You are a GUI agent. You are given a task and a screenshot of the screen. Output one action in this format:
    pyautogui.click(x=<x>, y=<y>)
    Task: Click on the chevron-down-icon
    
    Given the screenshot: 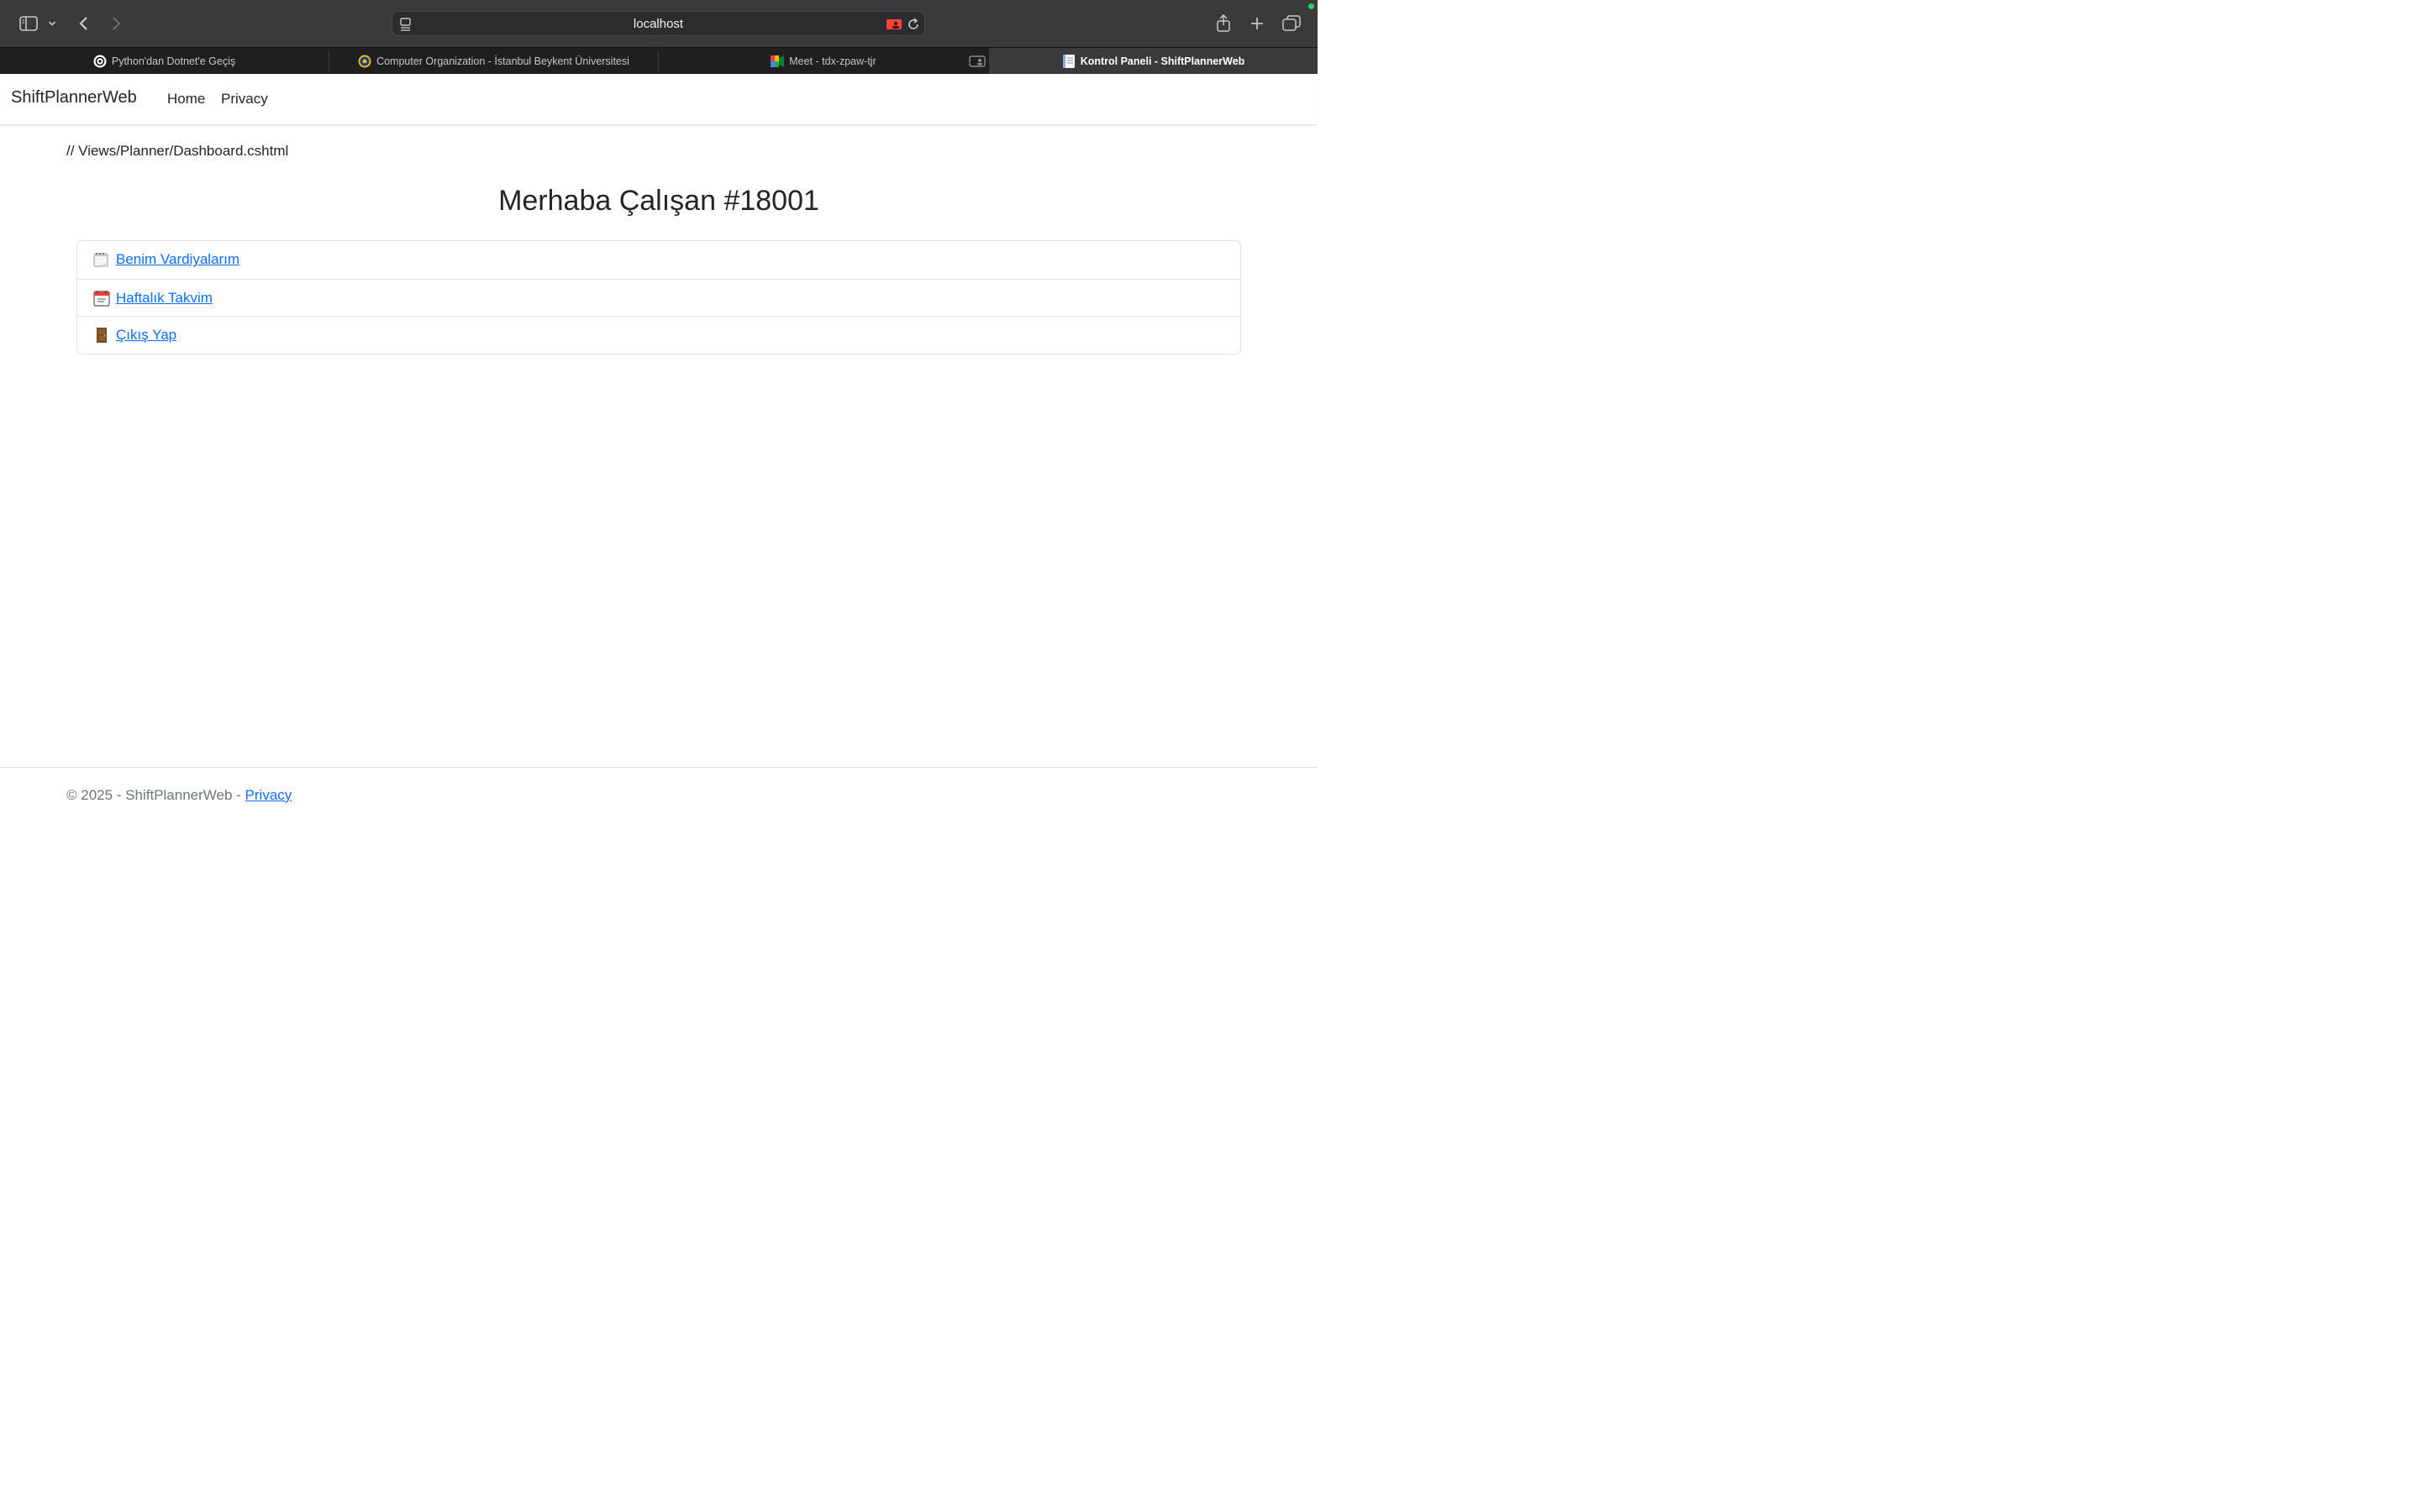 What is the action you would take?
    pyautogui.click(x=52, y=23)
    